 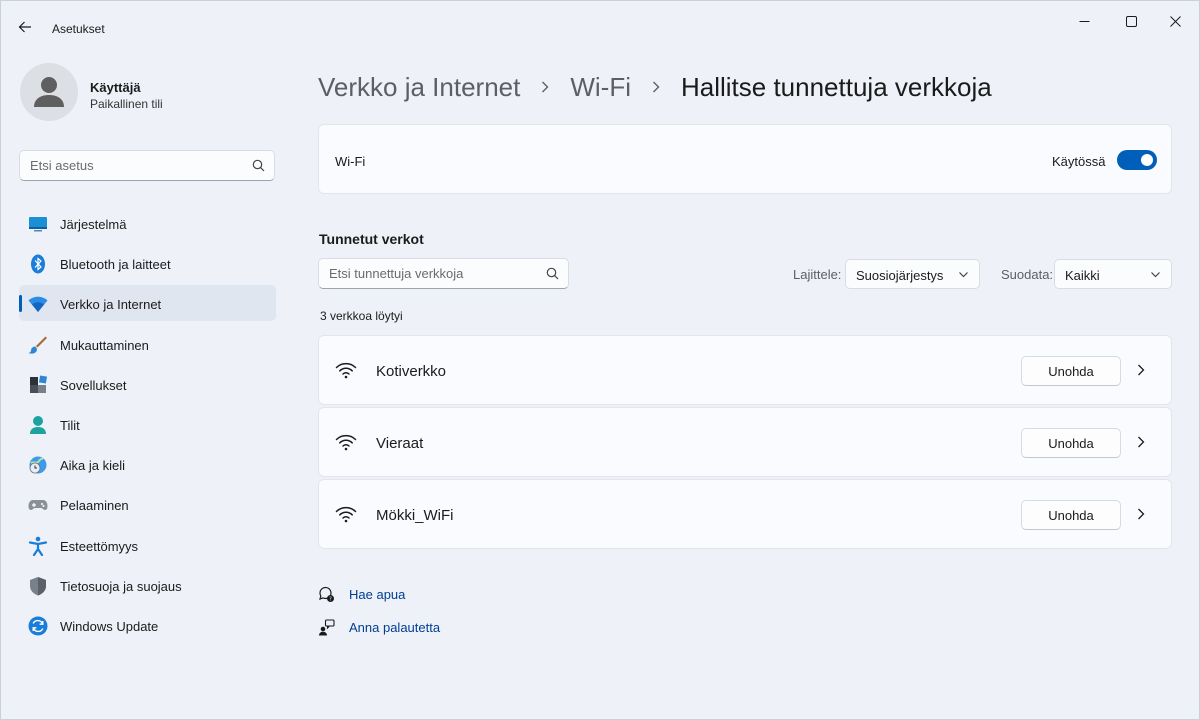 I want to click on sidebar-item-label: Mukauttaminen, so click(x=104, y=345).